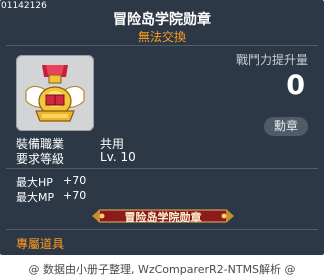 This screenshot has height=277, width=324. What do you see at coordinates (40, 159) in the screenshot?
I see `level-label: 要求等級` at bounding box center [40, 159].